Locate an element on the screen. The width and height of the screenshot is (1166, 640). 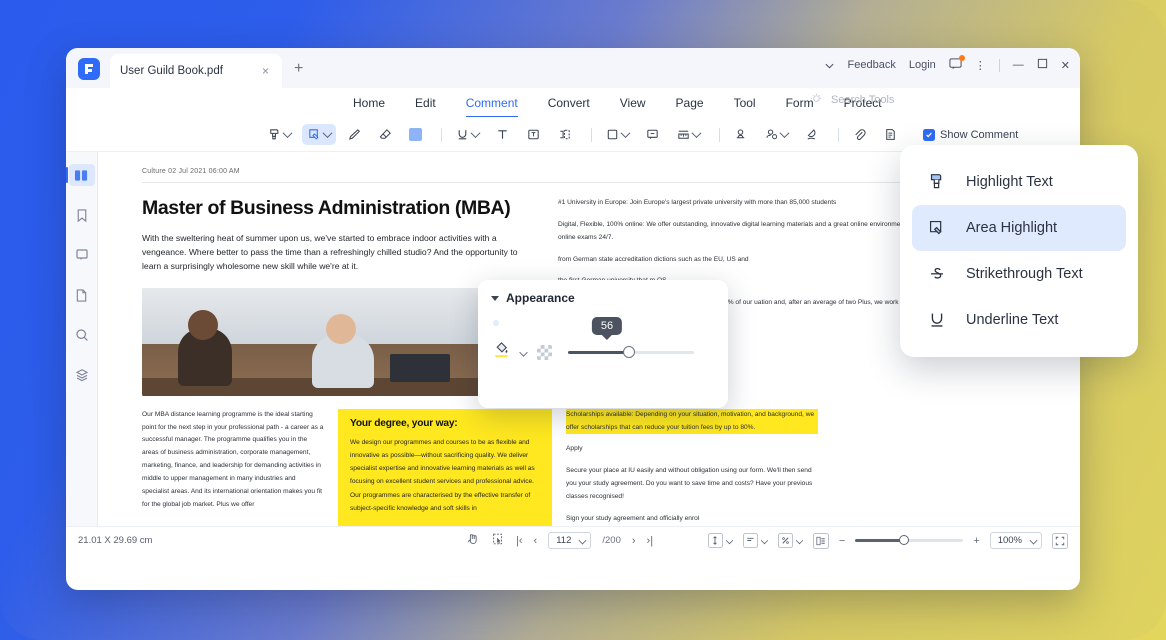
page-layout-control is located at coordinates (755, 540).